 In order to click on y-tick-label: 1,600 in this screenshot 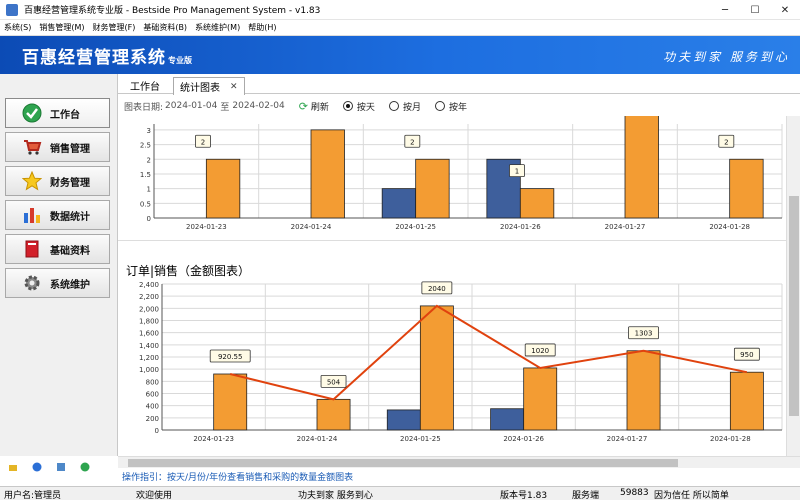, I will do `click(149, 334)`.